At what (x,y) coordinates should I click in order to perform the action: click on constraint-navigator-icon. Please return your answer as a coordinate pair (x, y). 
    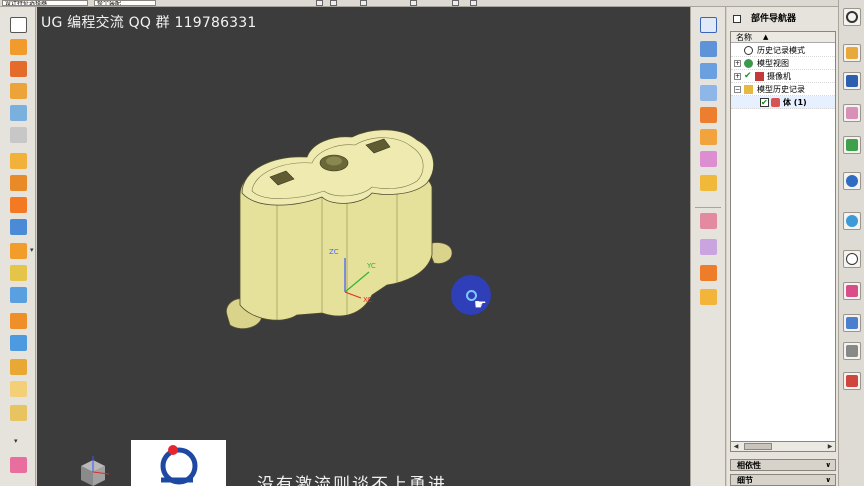
    Looking at the image, I should click on (852, 81).